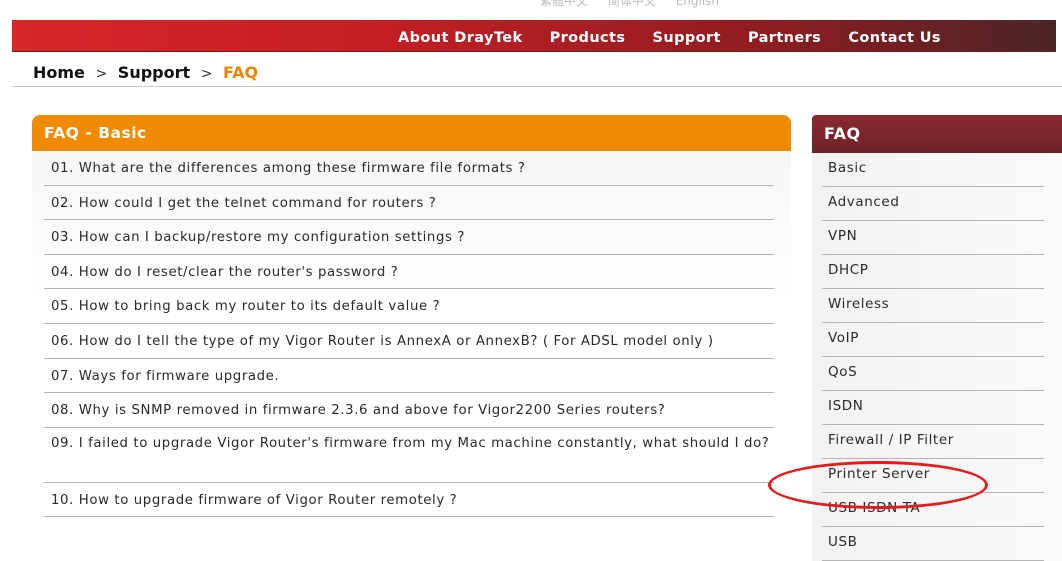 The width and height of the screenshot is (1062, 561). I want to click on sidebar-item-vpn: VPN, so click(933, 238).